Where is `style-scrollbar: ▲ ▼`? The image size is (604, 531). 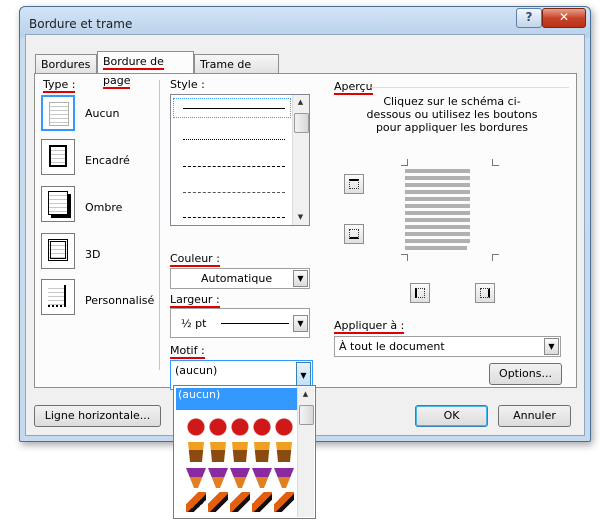
style-scrollbar: ▲ ▼ is located at coordinates (300, 160).